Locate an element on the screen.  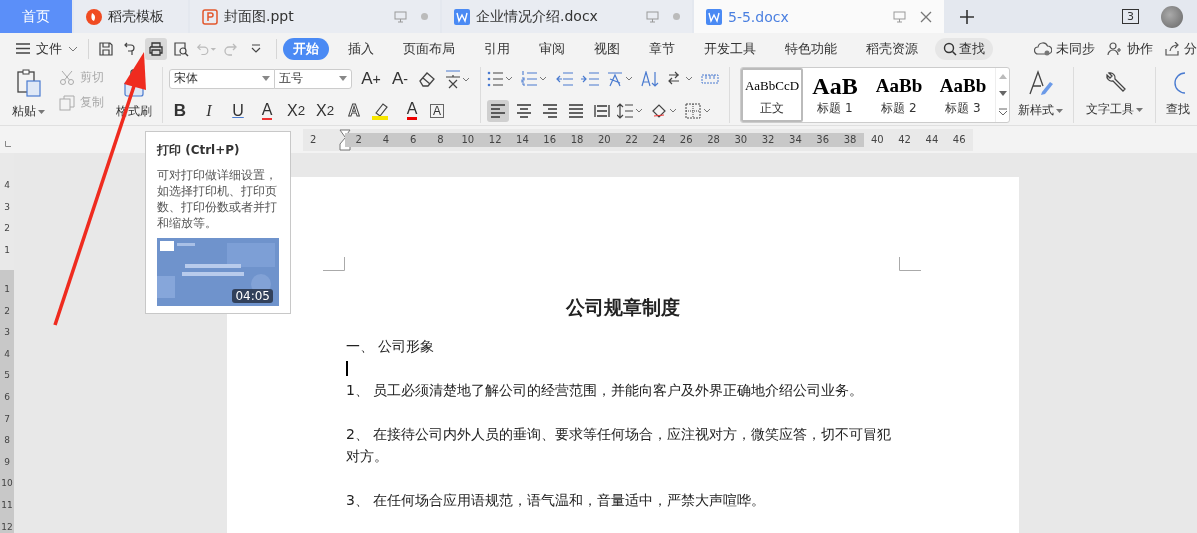
window-count-button: 3 is located at coordinates (1130, 16).